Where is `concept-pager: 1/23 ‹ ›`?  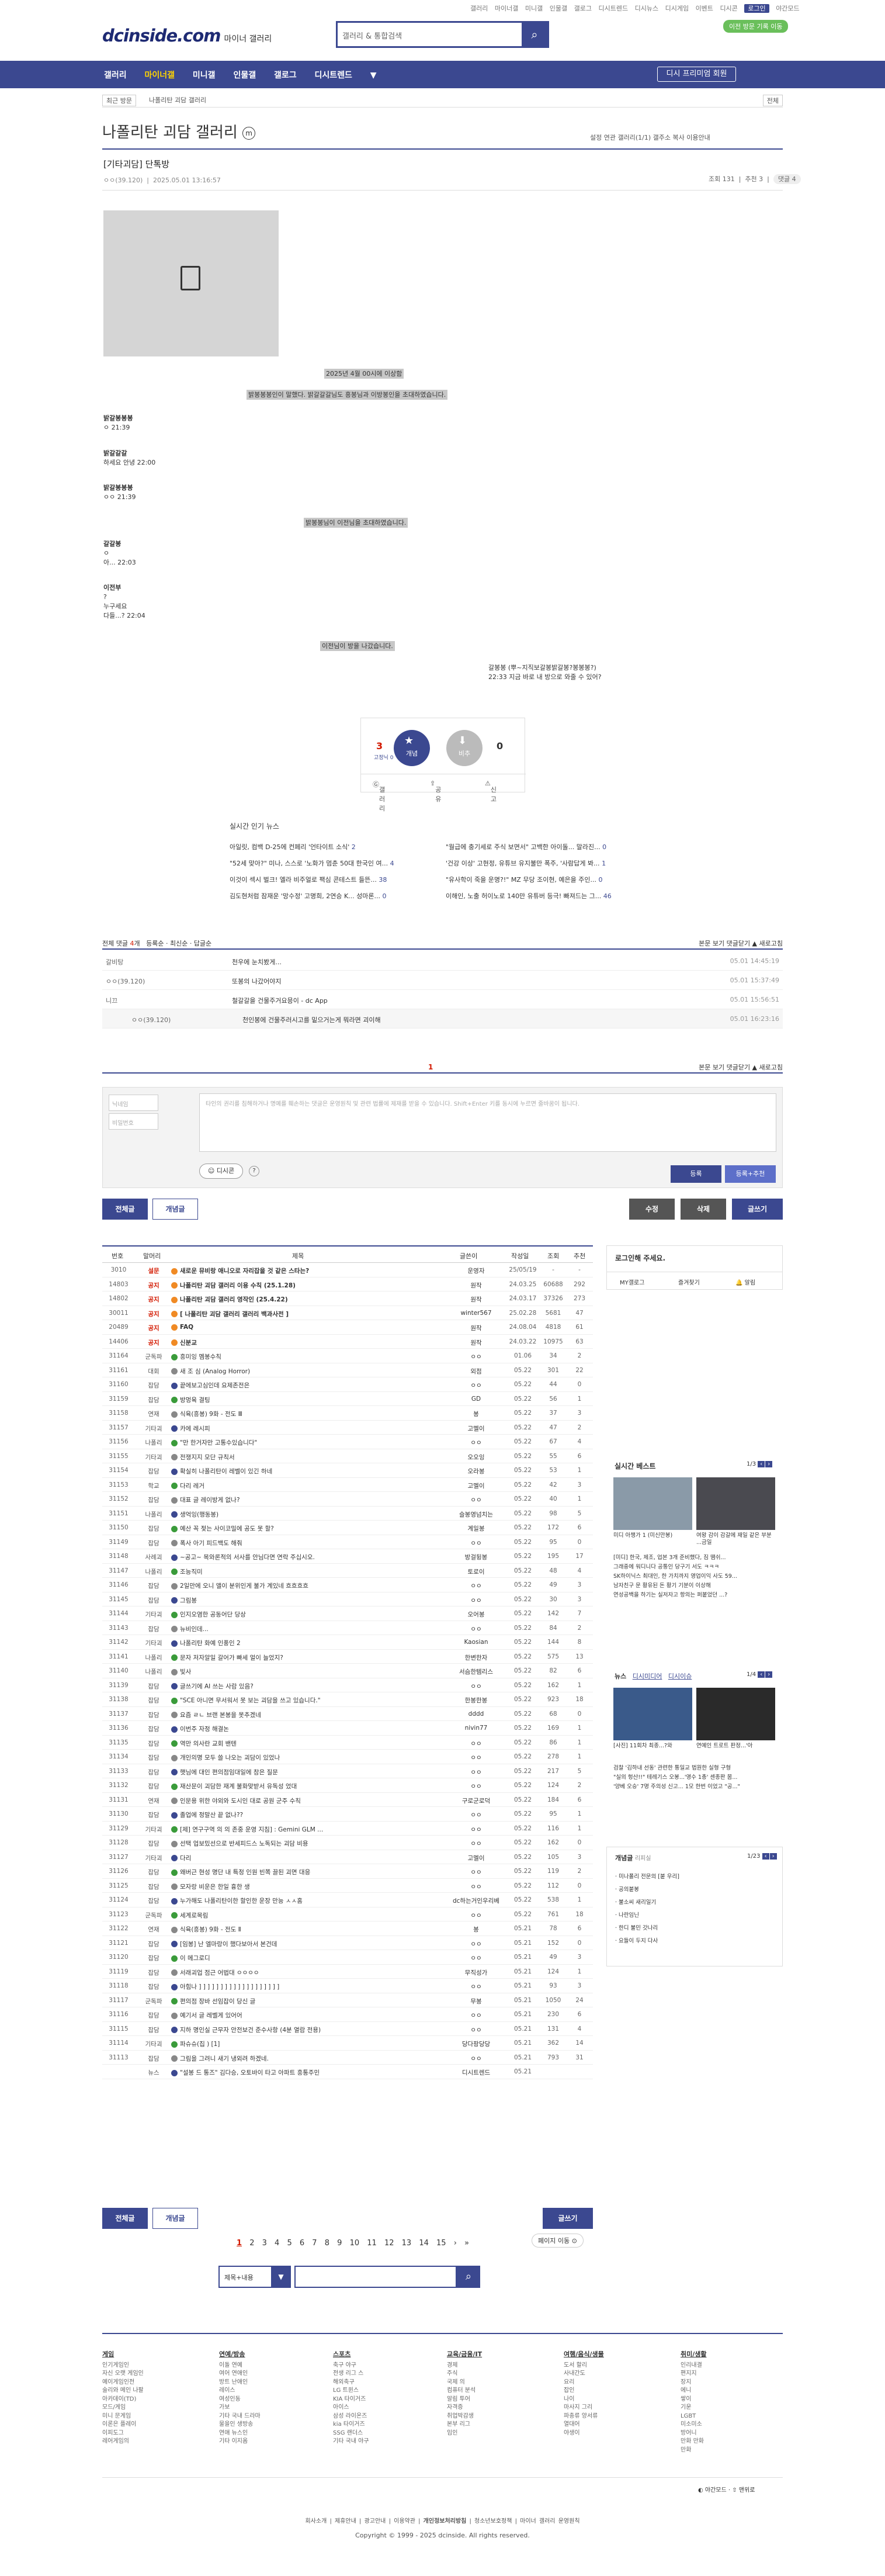
concept-pager: 1/23 ‹ › is located at coordinates (762, 1856).